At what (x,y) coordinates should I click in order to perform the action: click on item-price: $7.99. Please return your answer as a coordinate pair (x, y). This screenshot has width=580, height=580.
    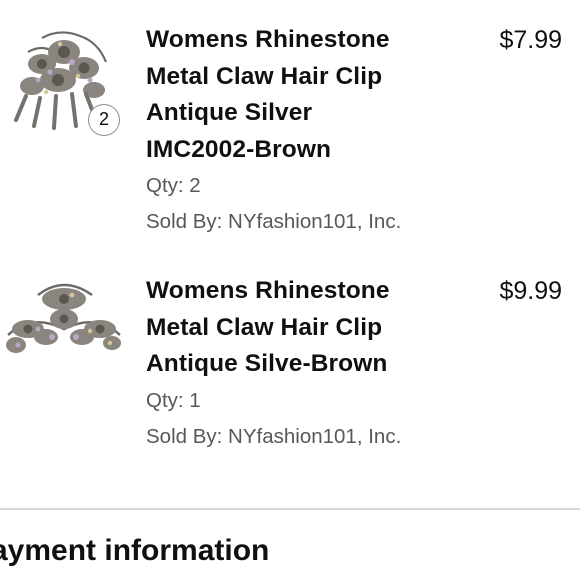
    Looking at the image, I should click on (530, 40).